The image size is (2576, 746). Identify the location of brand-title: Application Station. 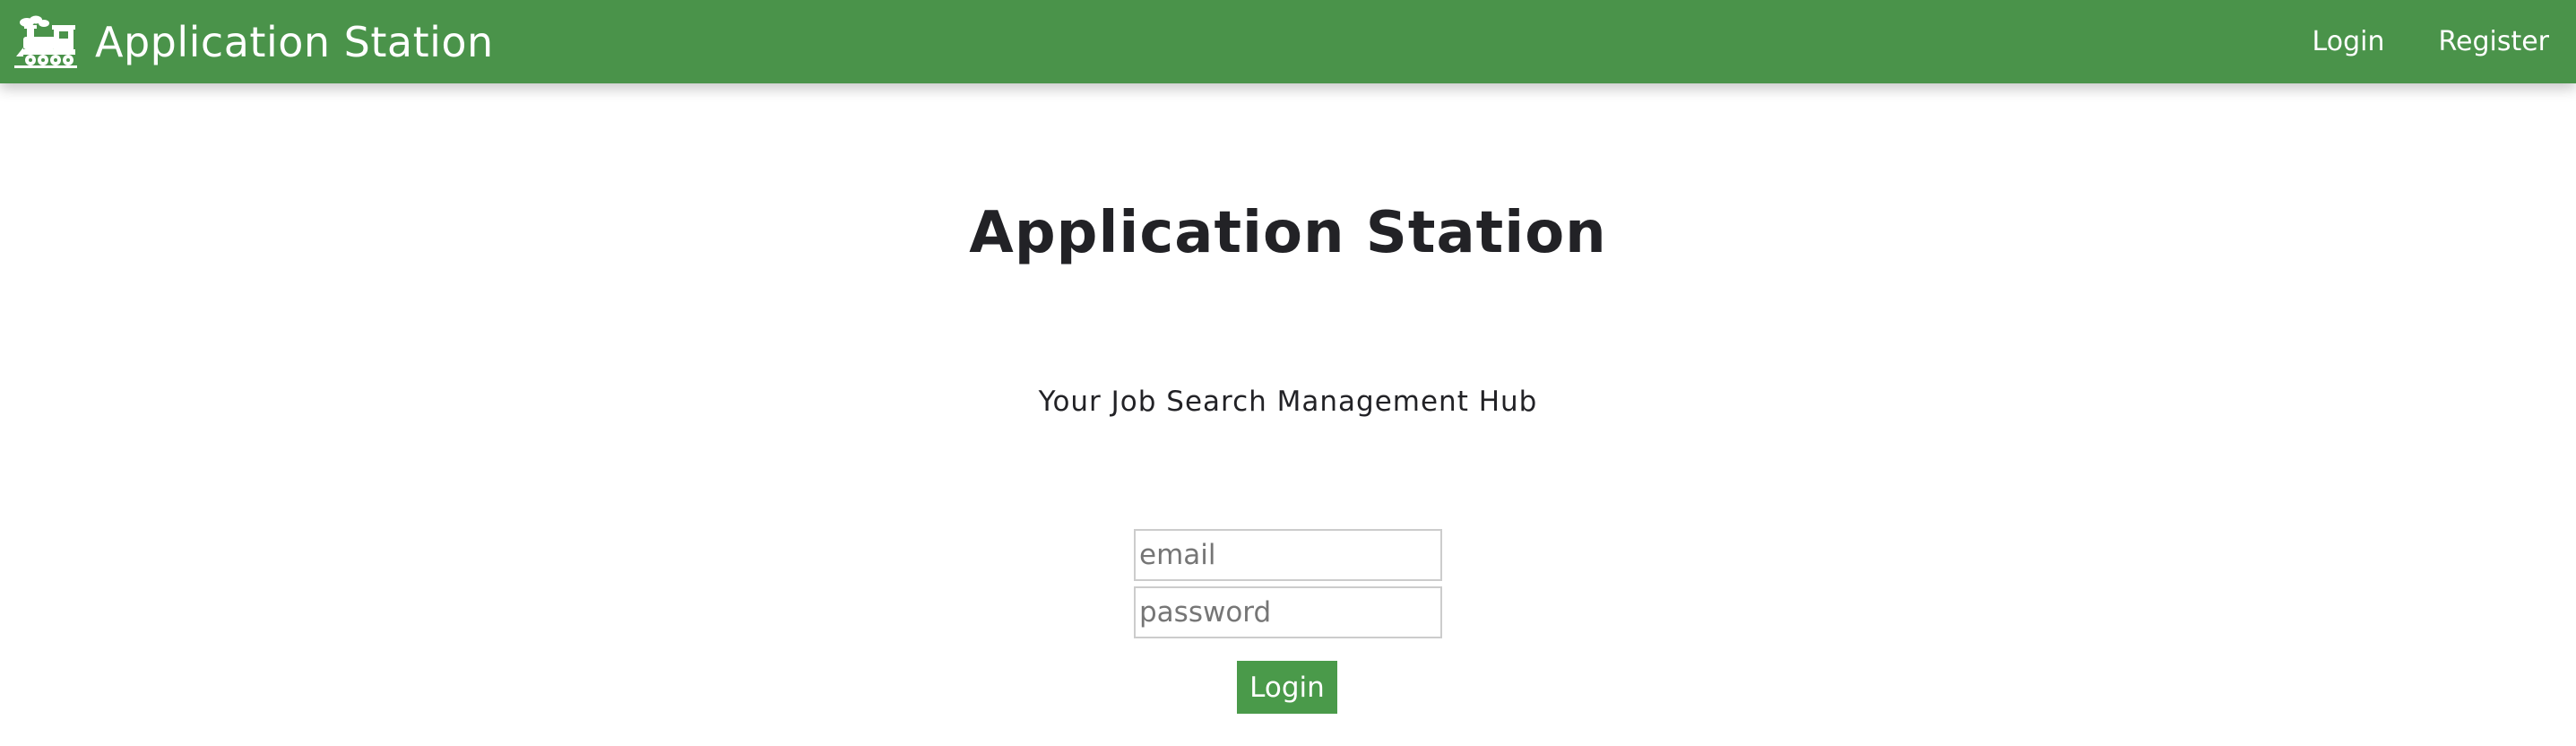
(294, 42).